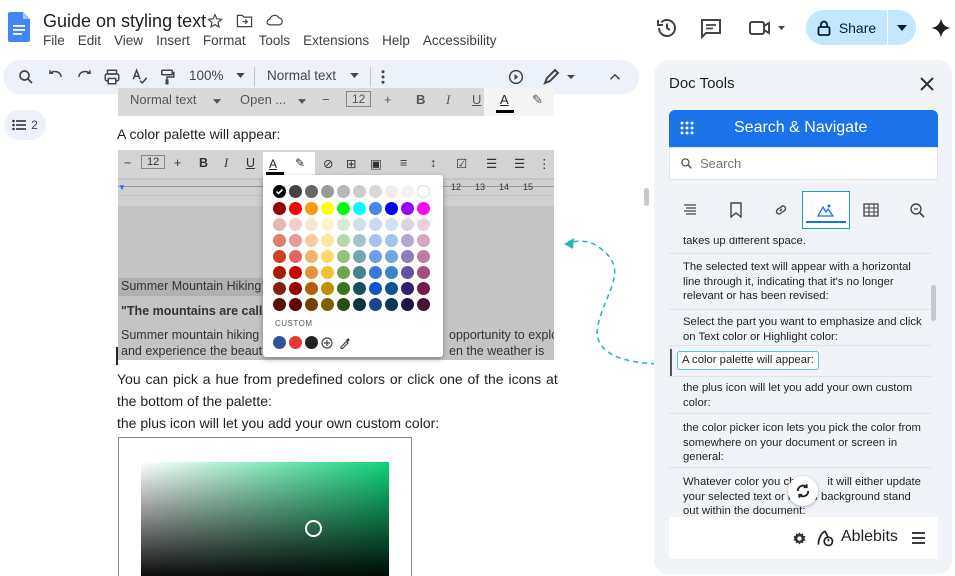 The height and width of the screenshot is (576, 955). I want to click on doc-scrollbar, so click(646, 197).